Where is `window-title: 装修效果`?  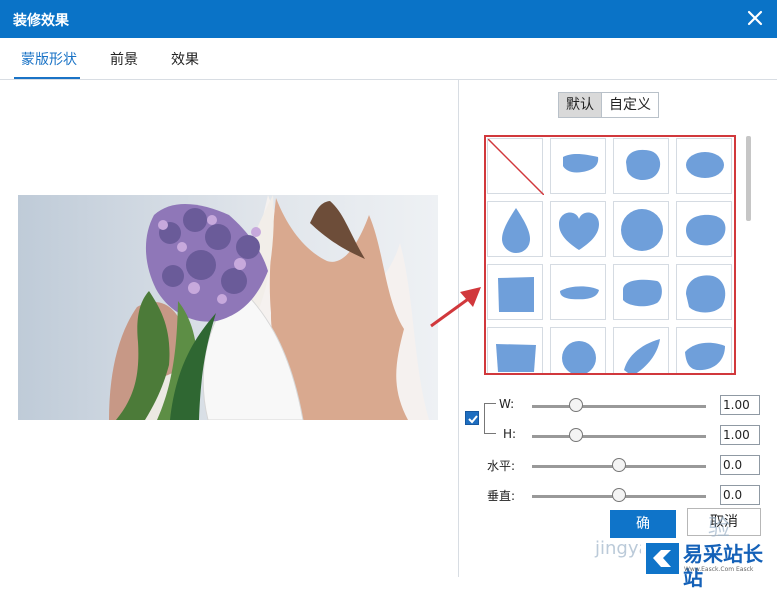 window-title: 装修效果 is located at coordinates (41, 21).